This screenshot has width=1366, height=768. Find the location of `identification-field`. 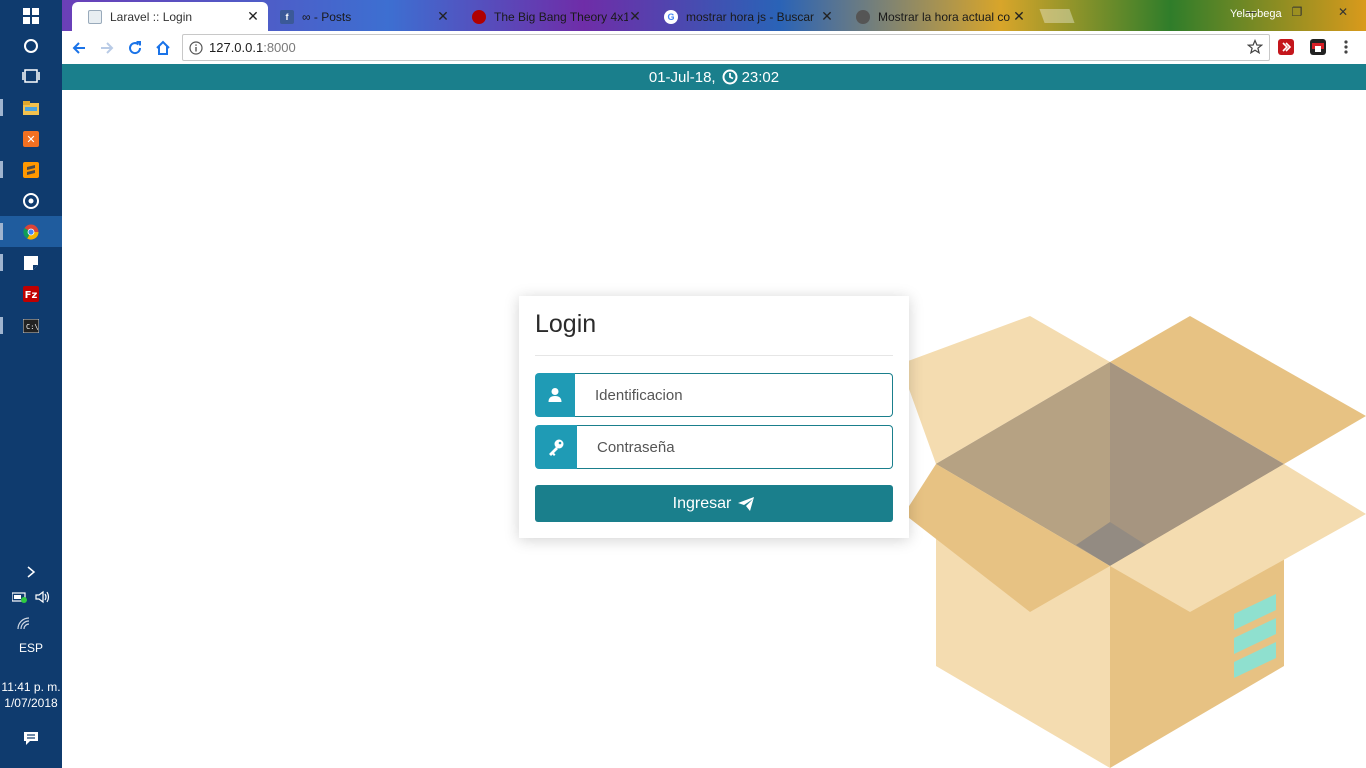

identification-field is located at coordinates (714, 395).